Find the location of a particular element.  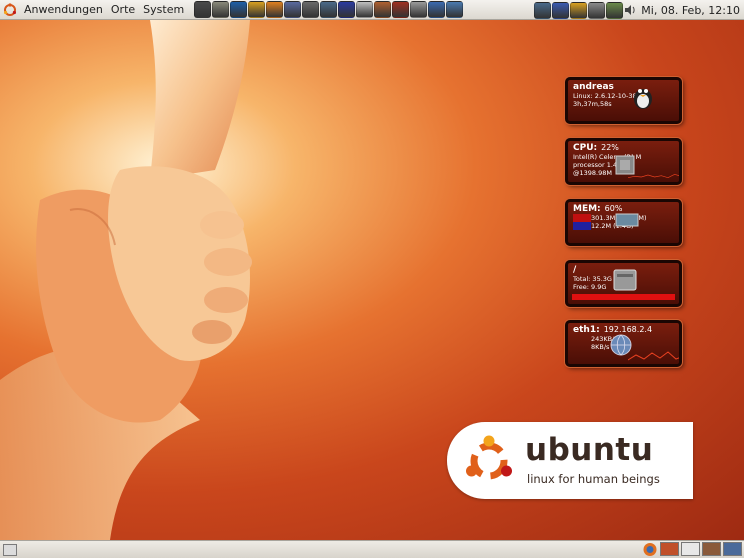

document-icon is located at coordinates (293, 9).